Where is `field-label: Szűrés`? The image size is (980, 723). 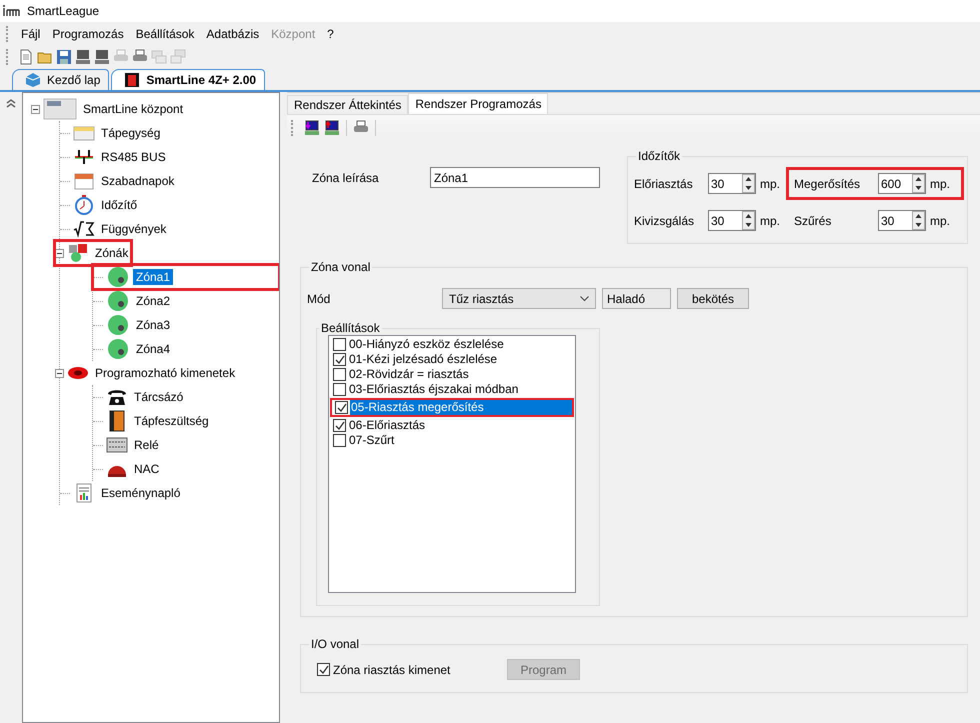
field-label: Szűrés is located at coordinates (813, 221).